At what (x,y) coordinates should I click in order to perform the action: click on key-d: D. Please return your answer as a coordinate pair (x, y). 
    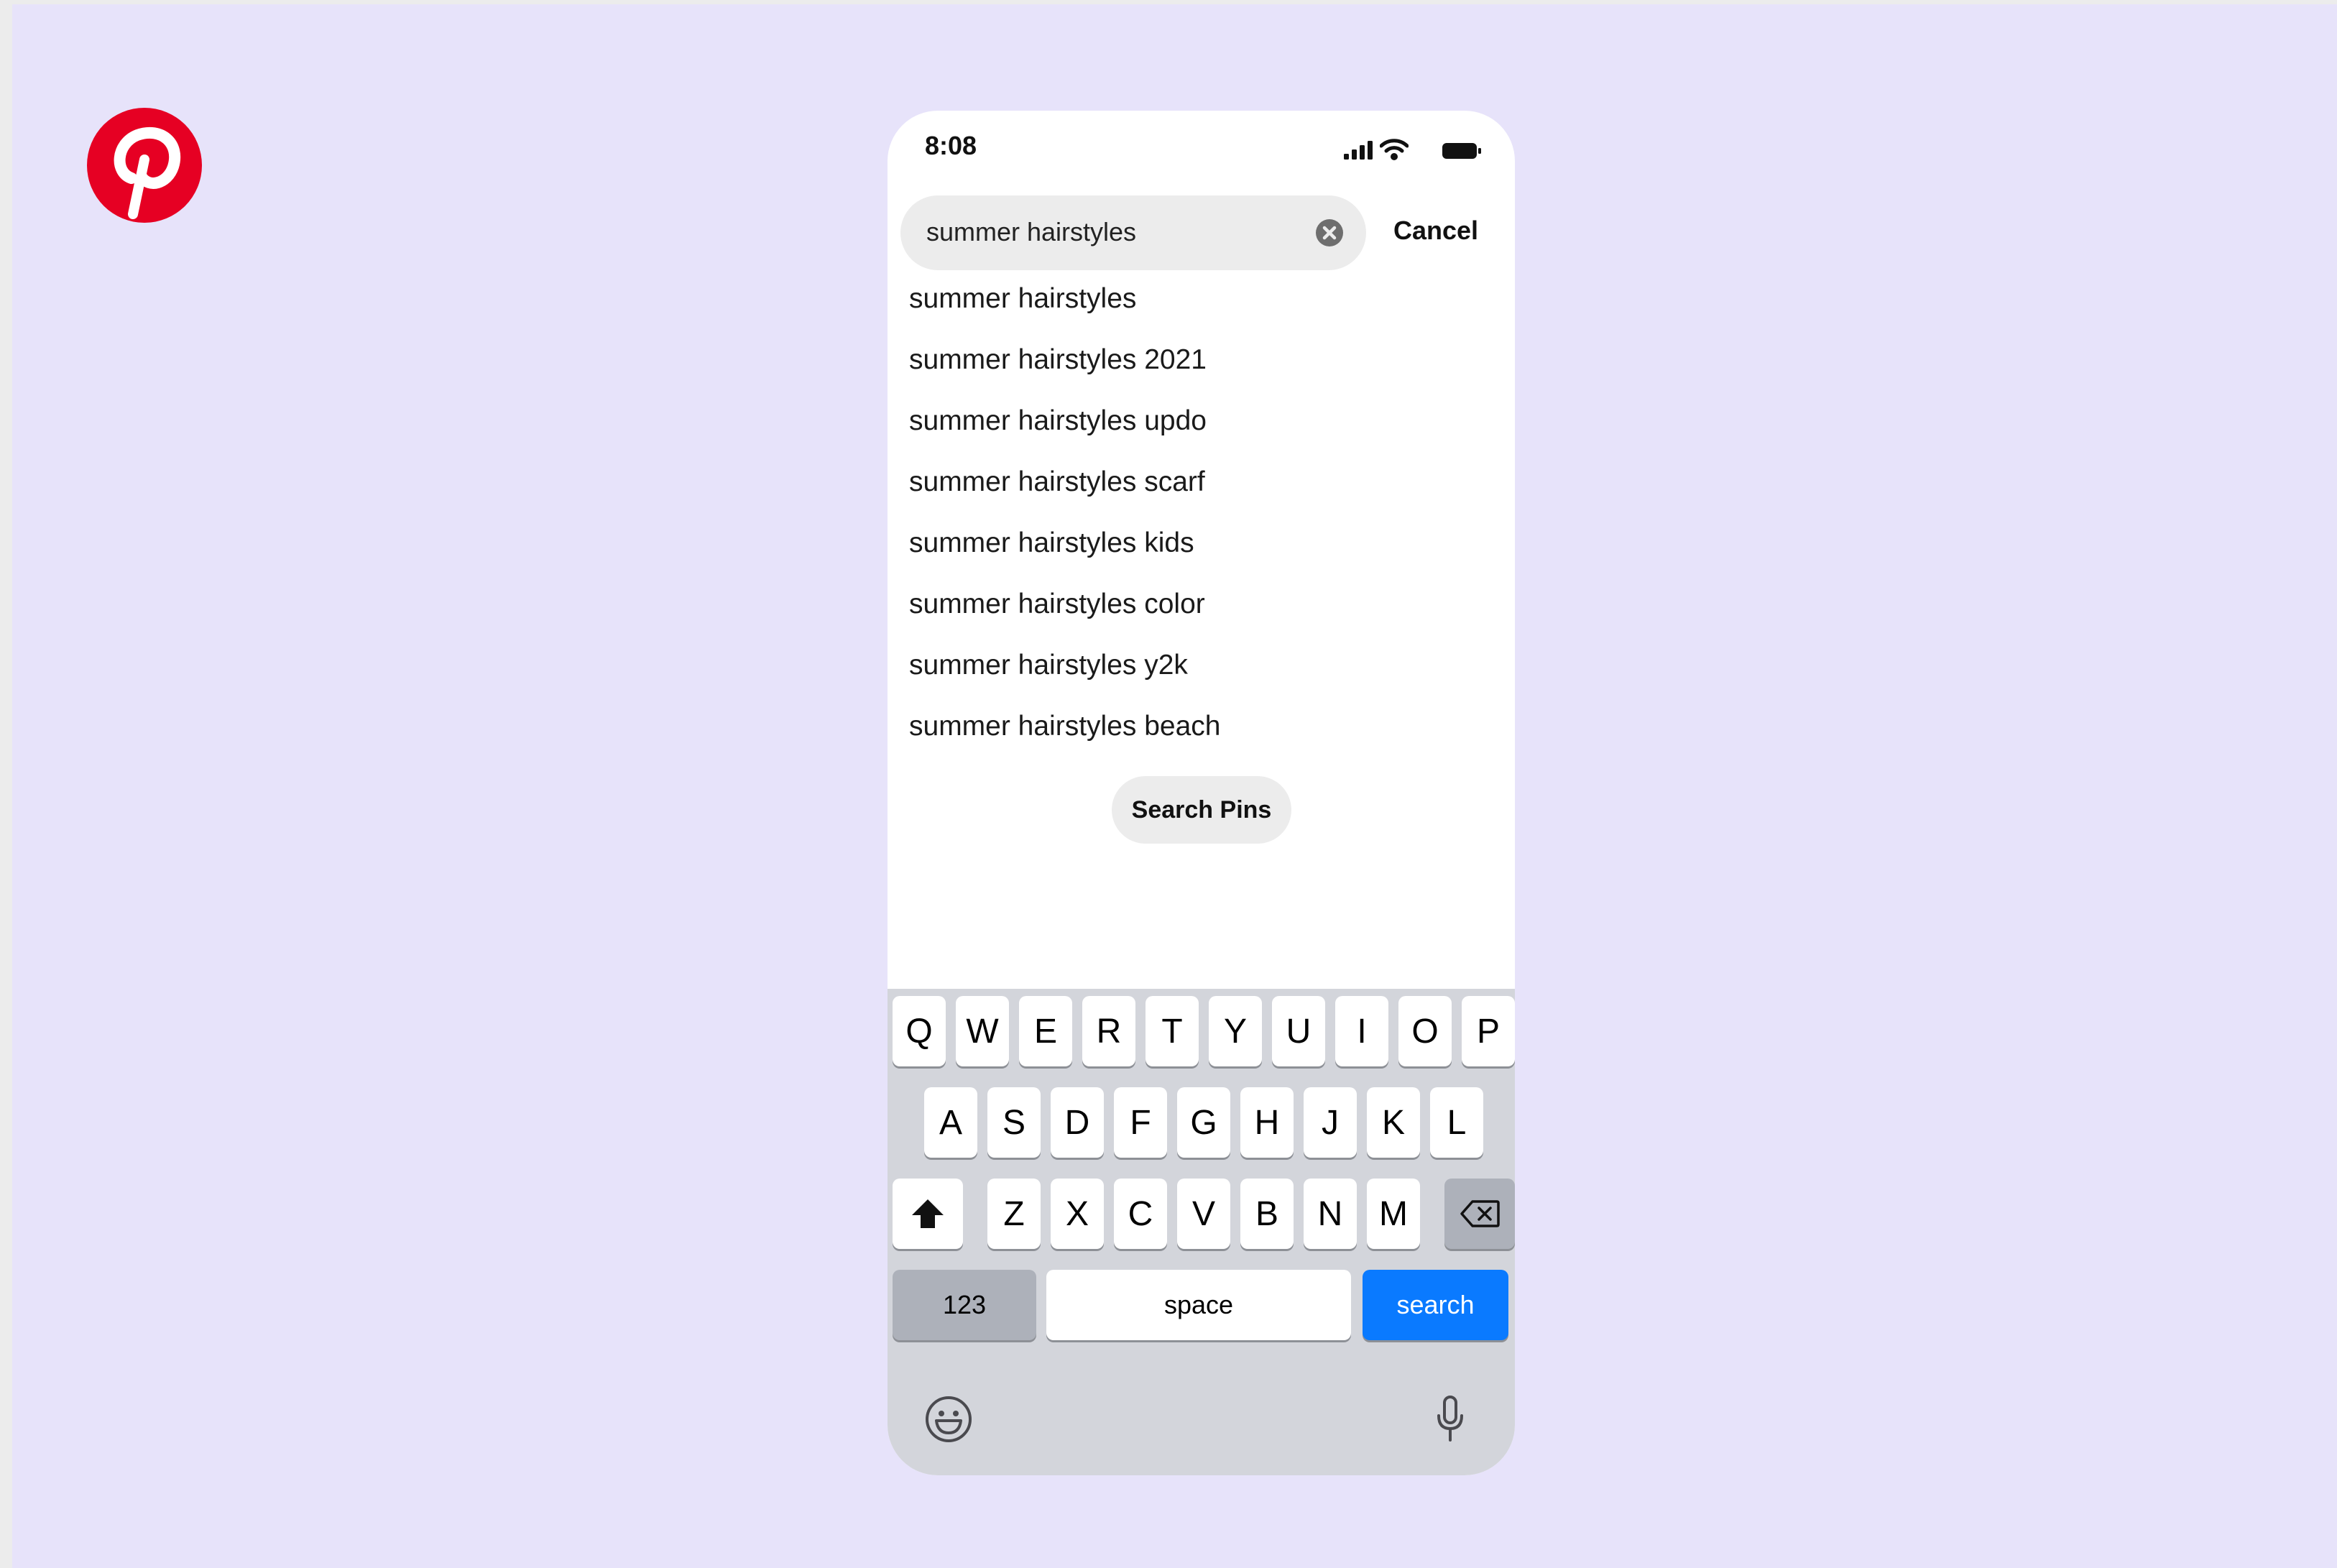
    Looking at the image, I should click on (1077, 1122).